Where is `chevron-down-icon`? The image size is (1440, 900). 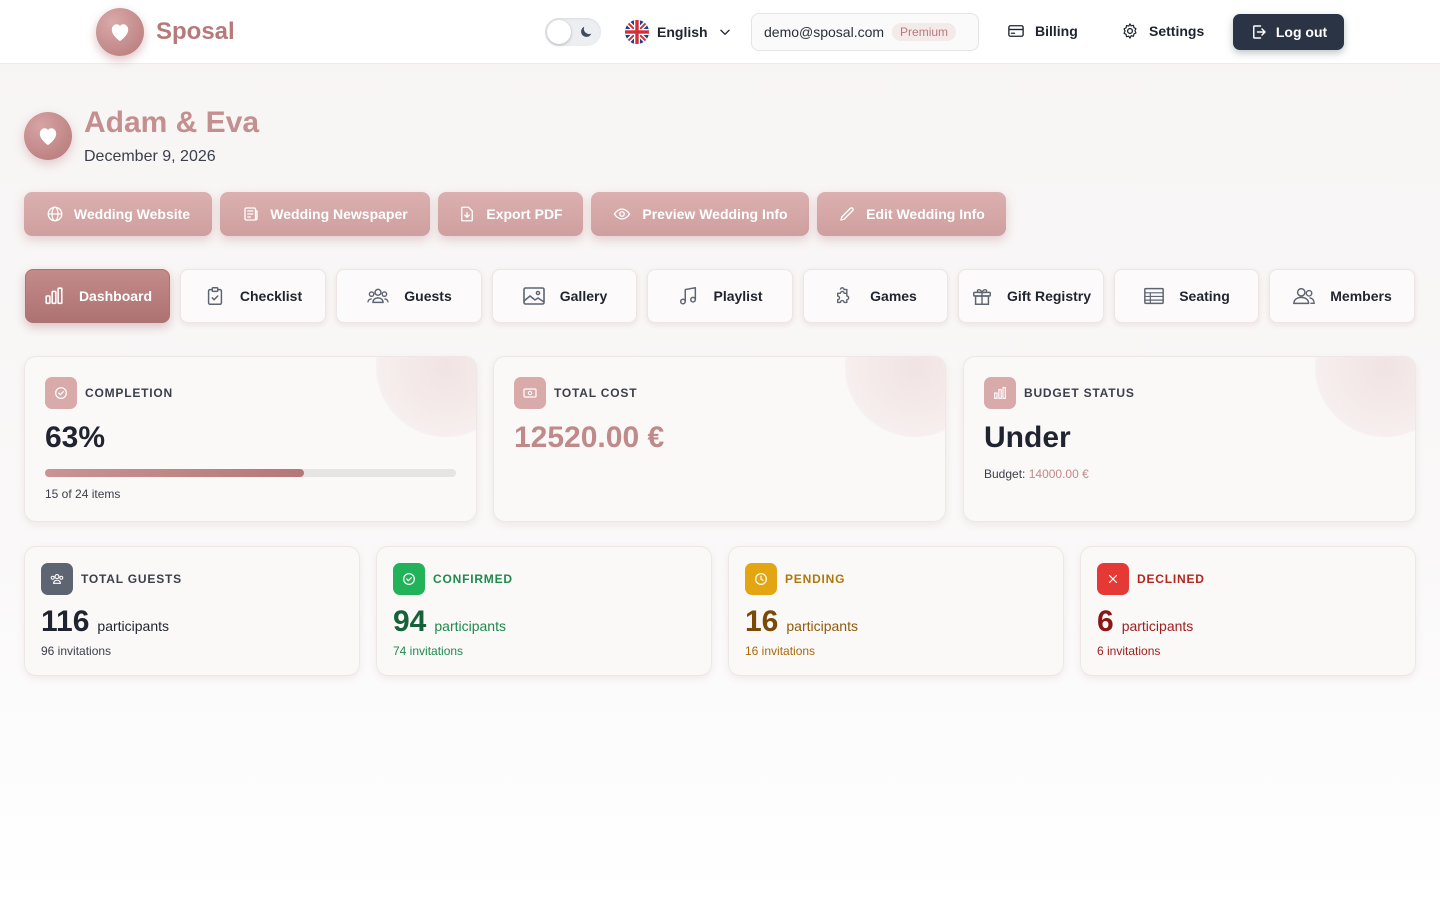 chevron-down-icon is located at coordinates (724, 32).